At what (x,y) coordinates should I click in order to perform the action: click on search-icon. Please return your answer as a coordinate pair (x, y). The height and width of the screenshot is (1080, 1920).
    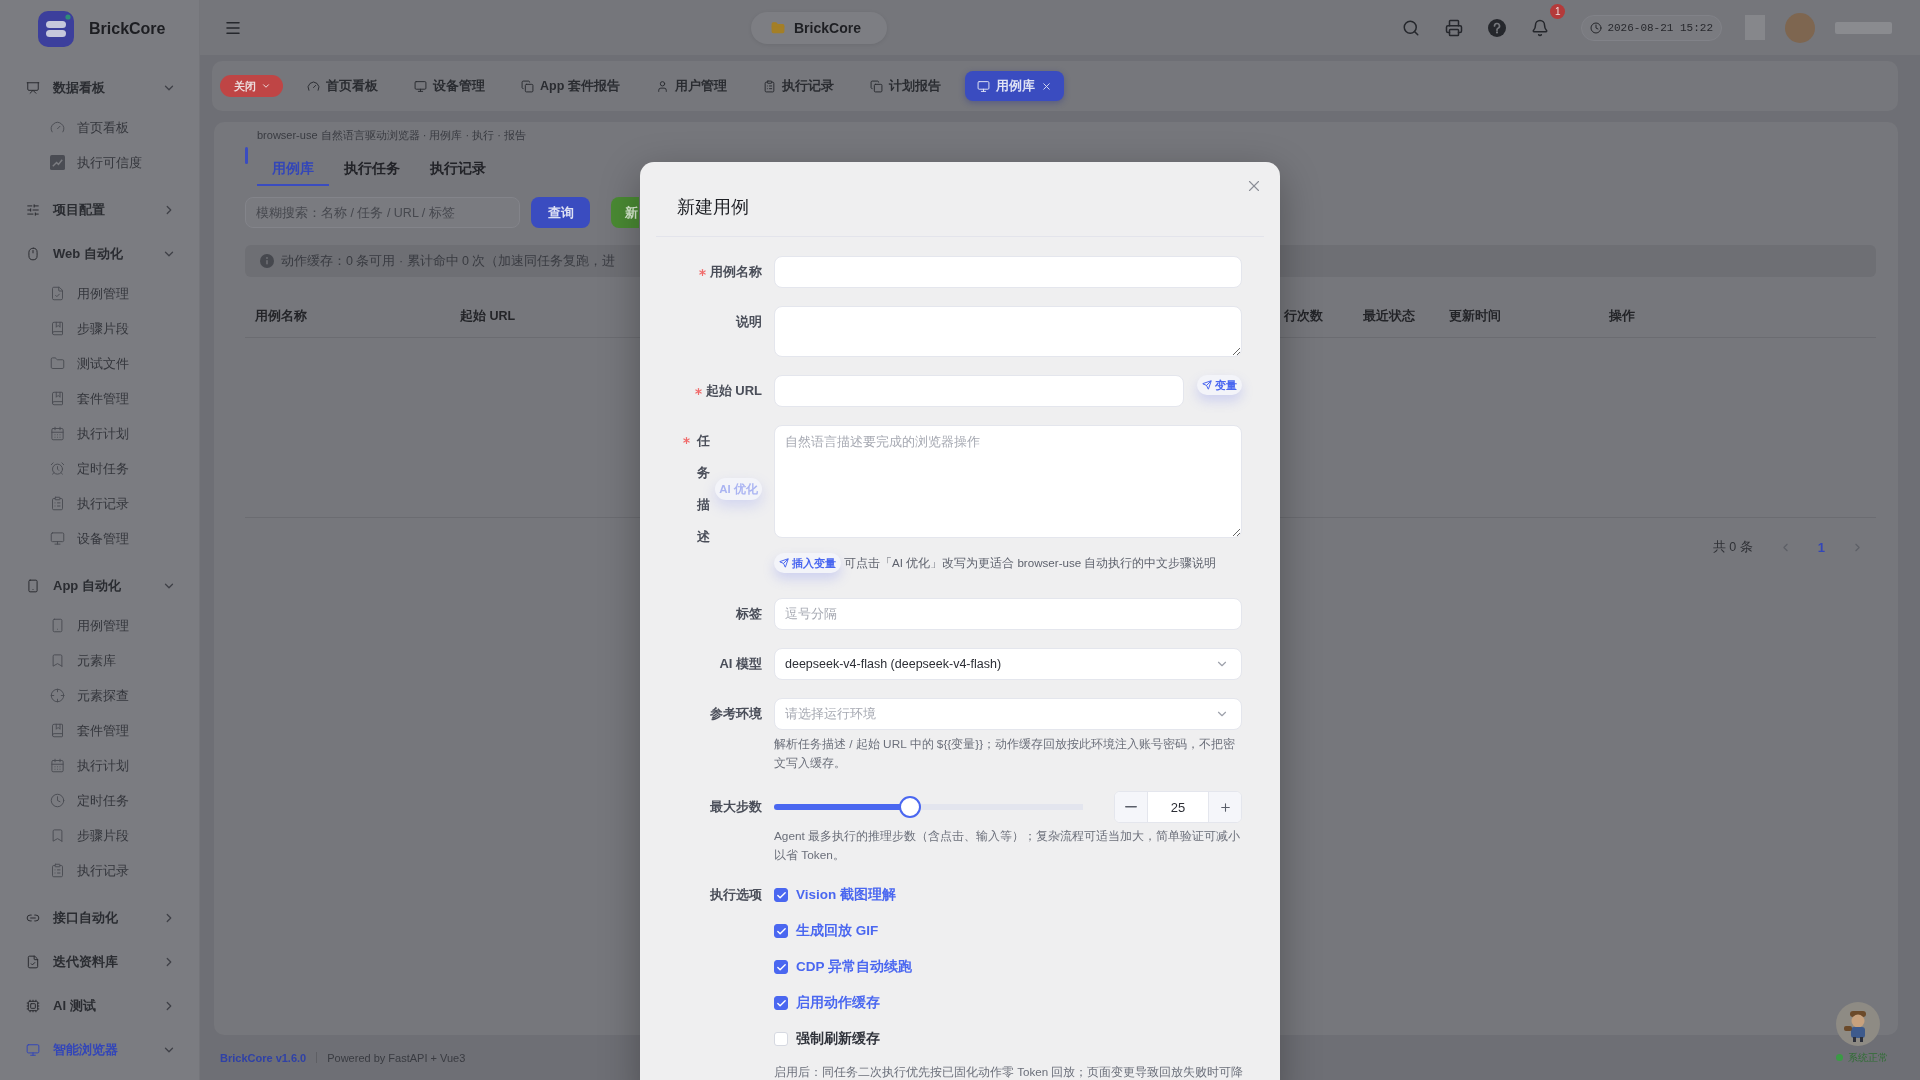
    Looking at the image, I should click on (1411, 27).